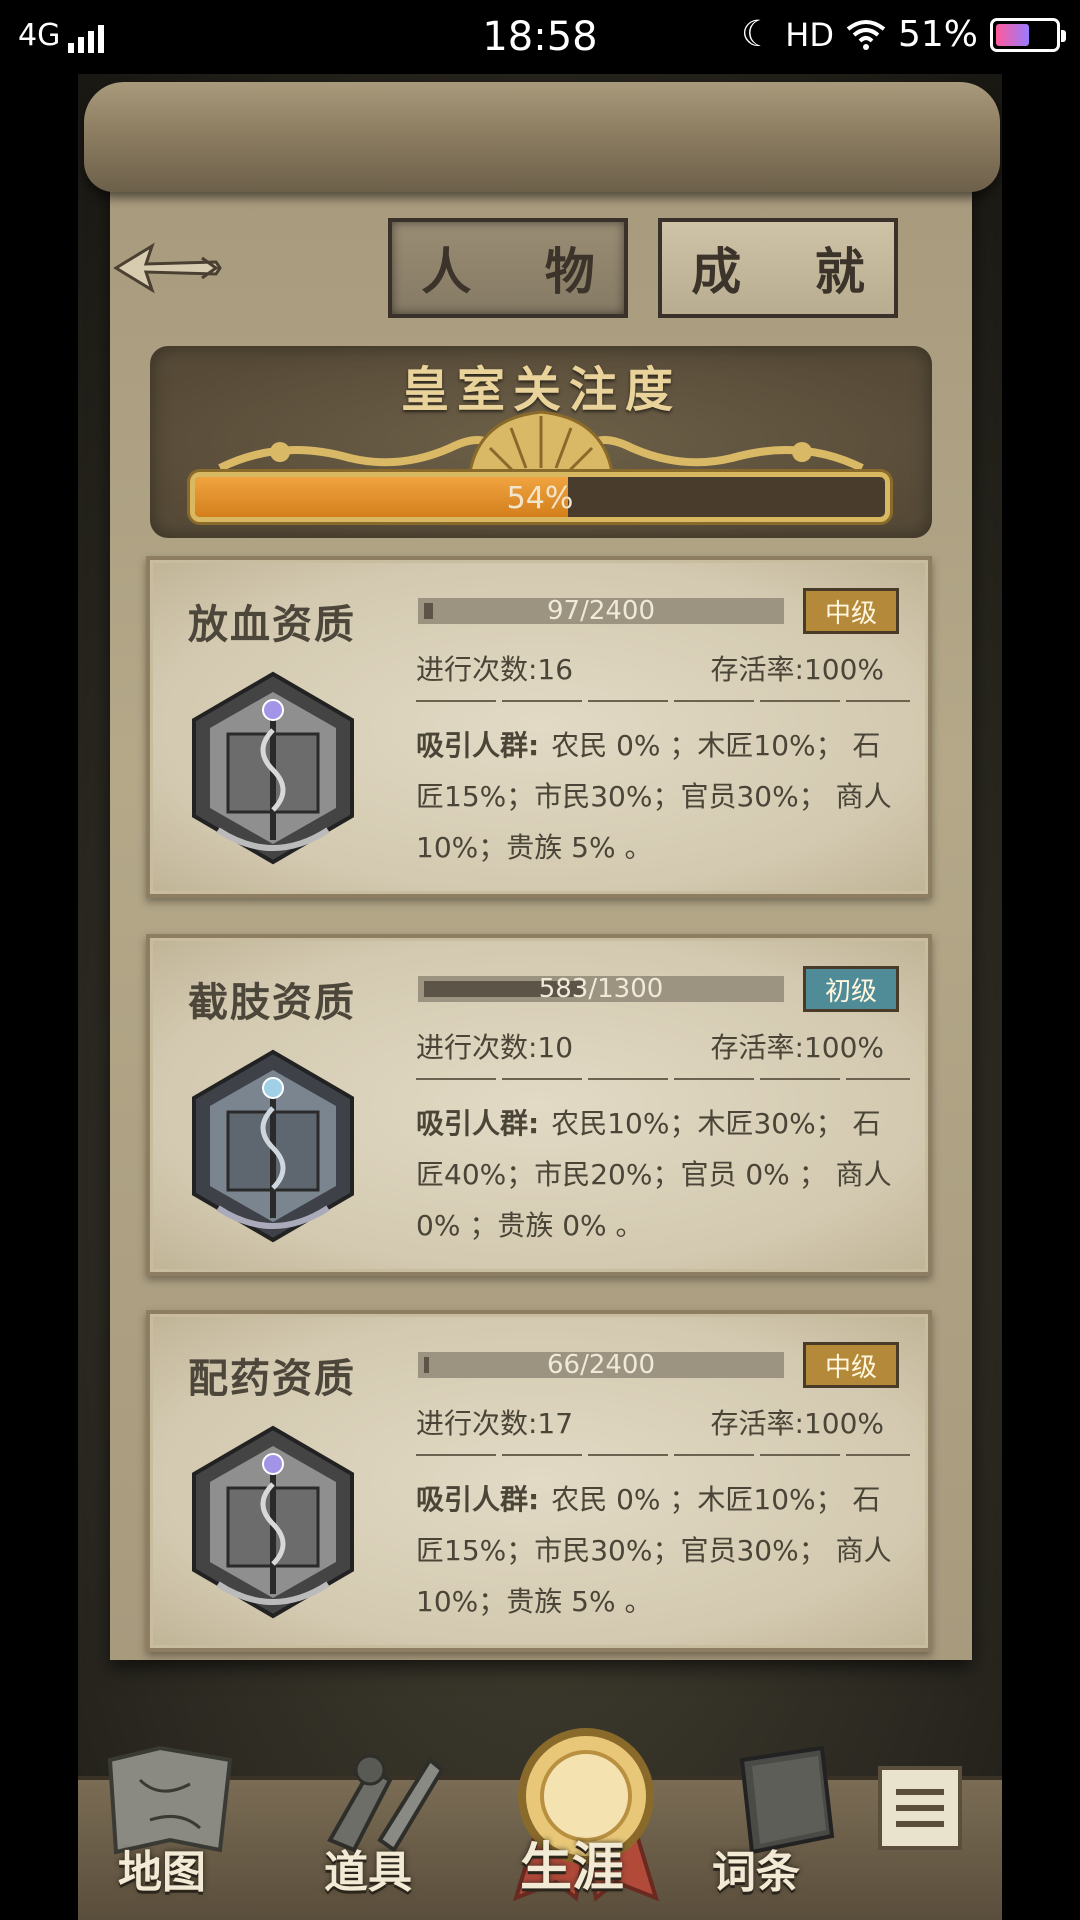  Describe the element at coordinates (542, 137) in the screenshot. I see `scroll-roll` at that location.